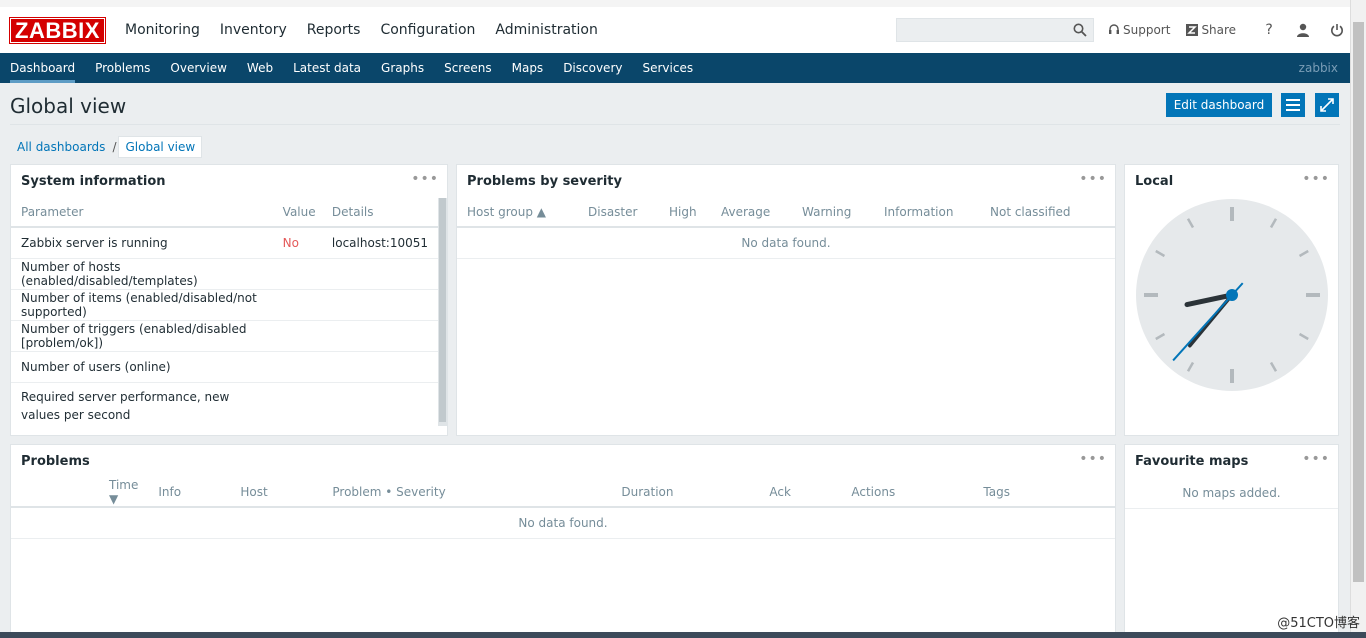 The image size is (1366, 638). I want to click on search-input, so click(982, 30).